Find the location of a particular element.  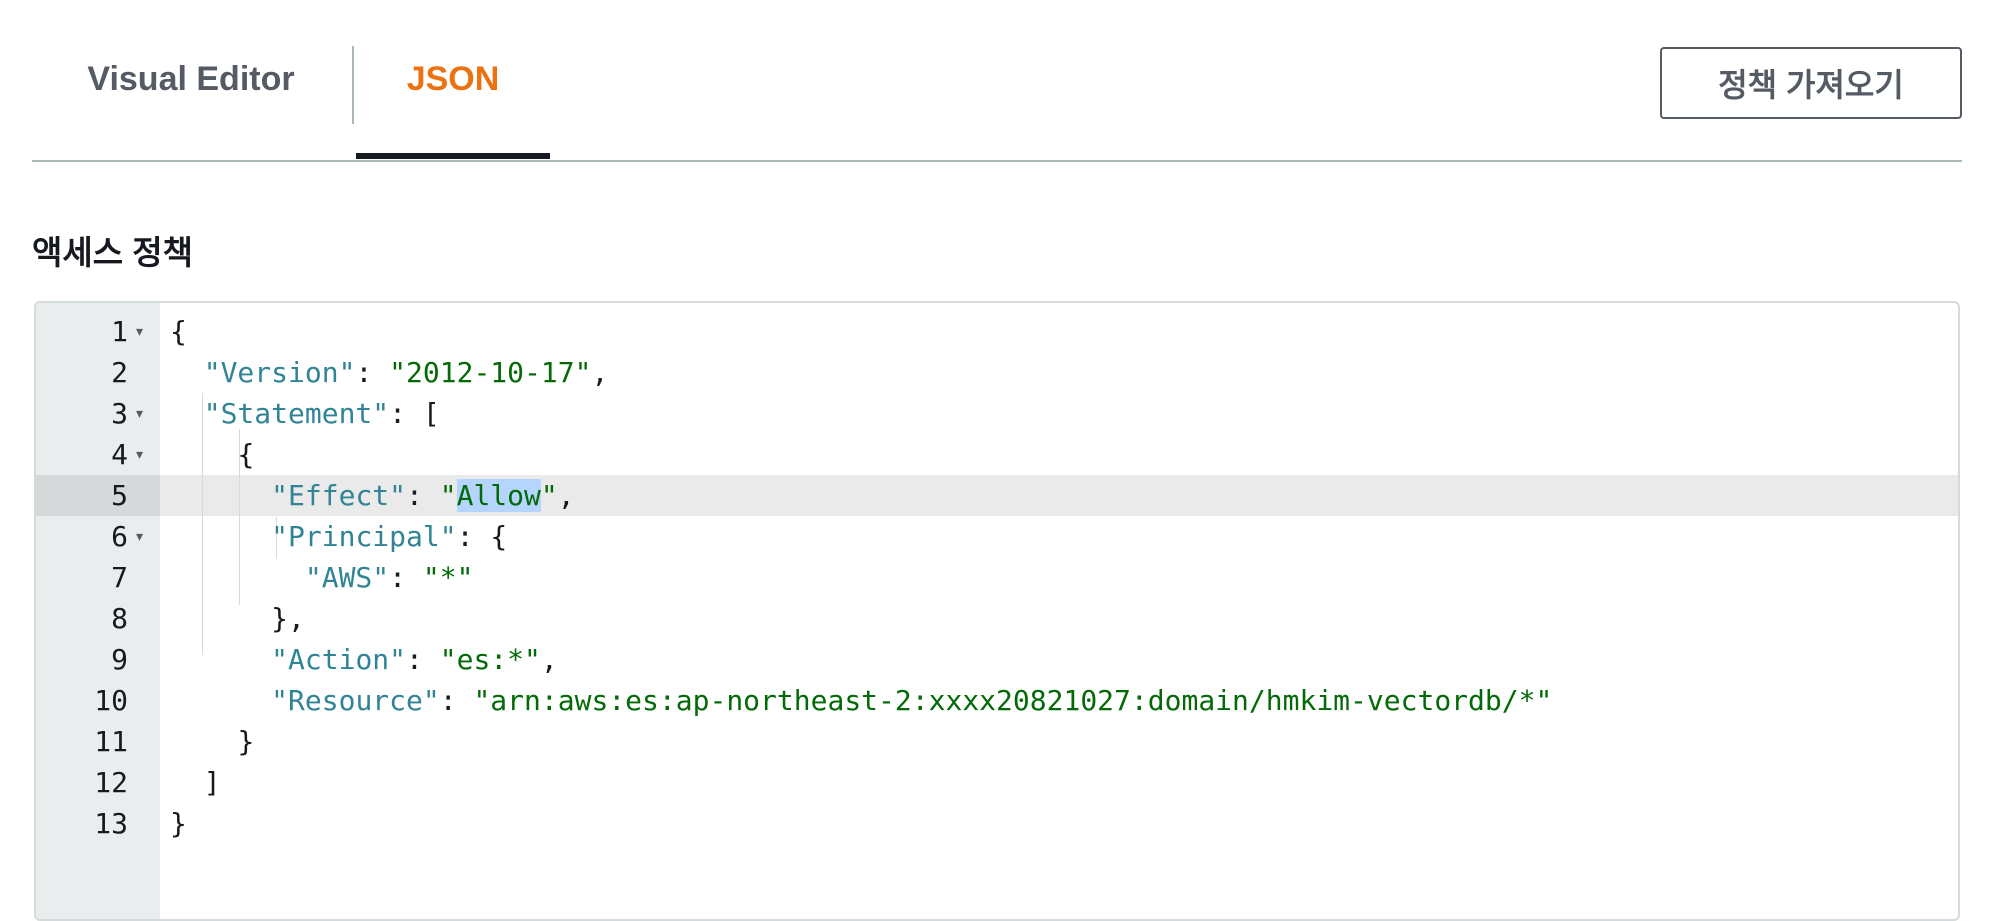

code-line: 3 ▾ "Statement": [ is located at coordinates (997, 413).